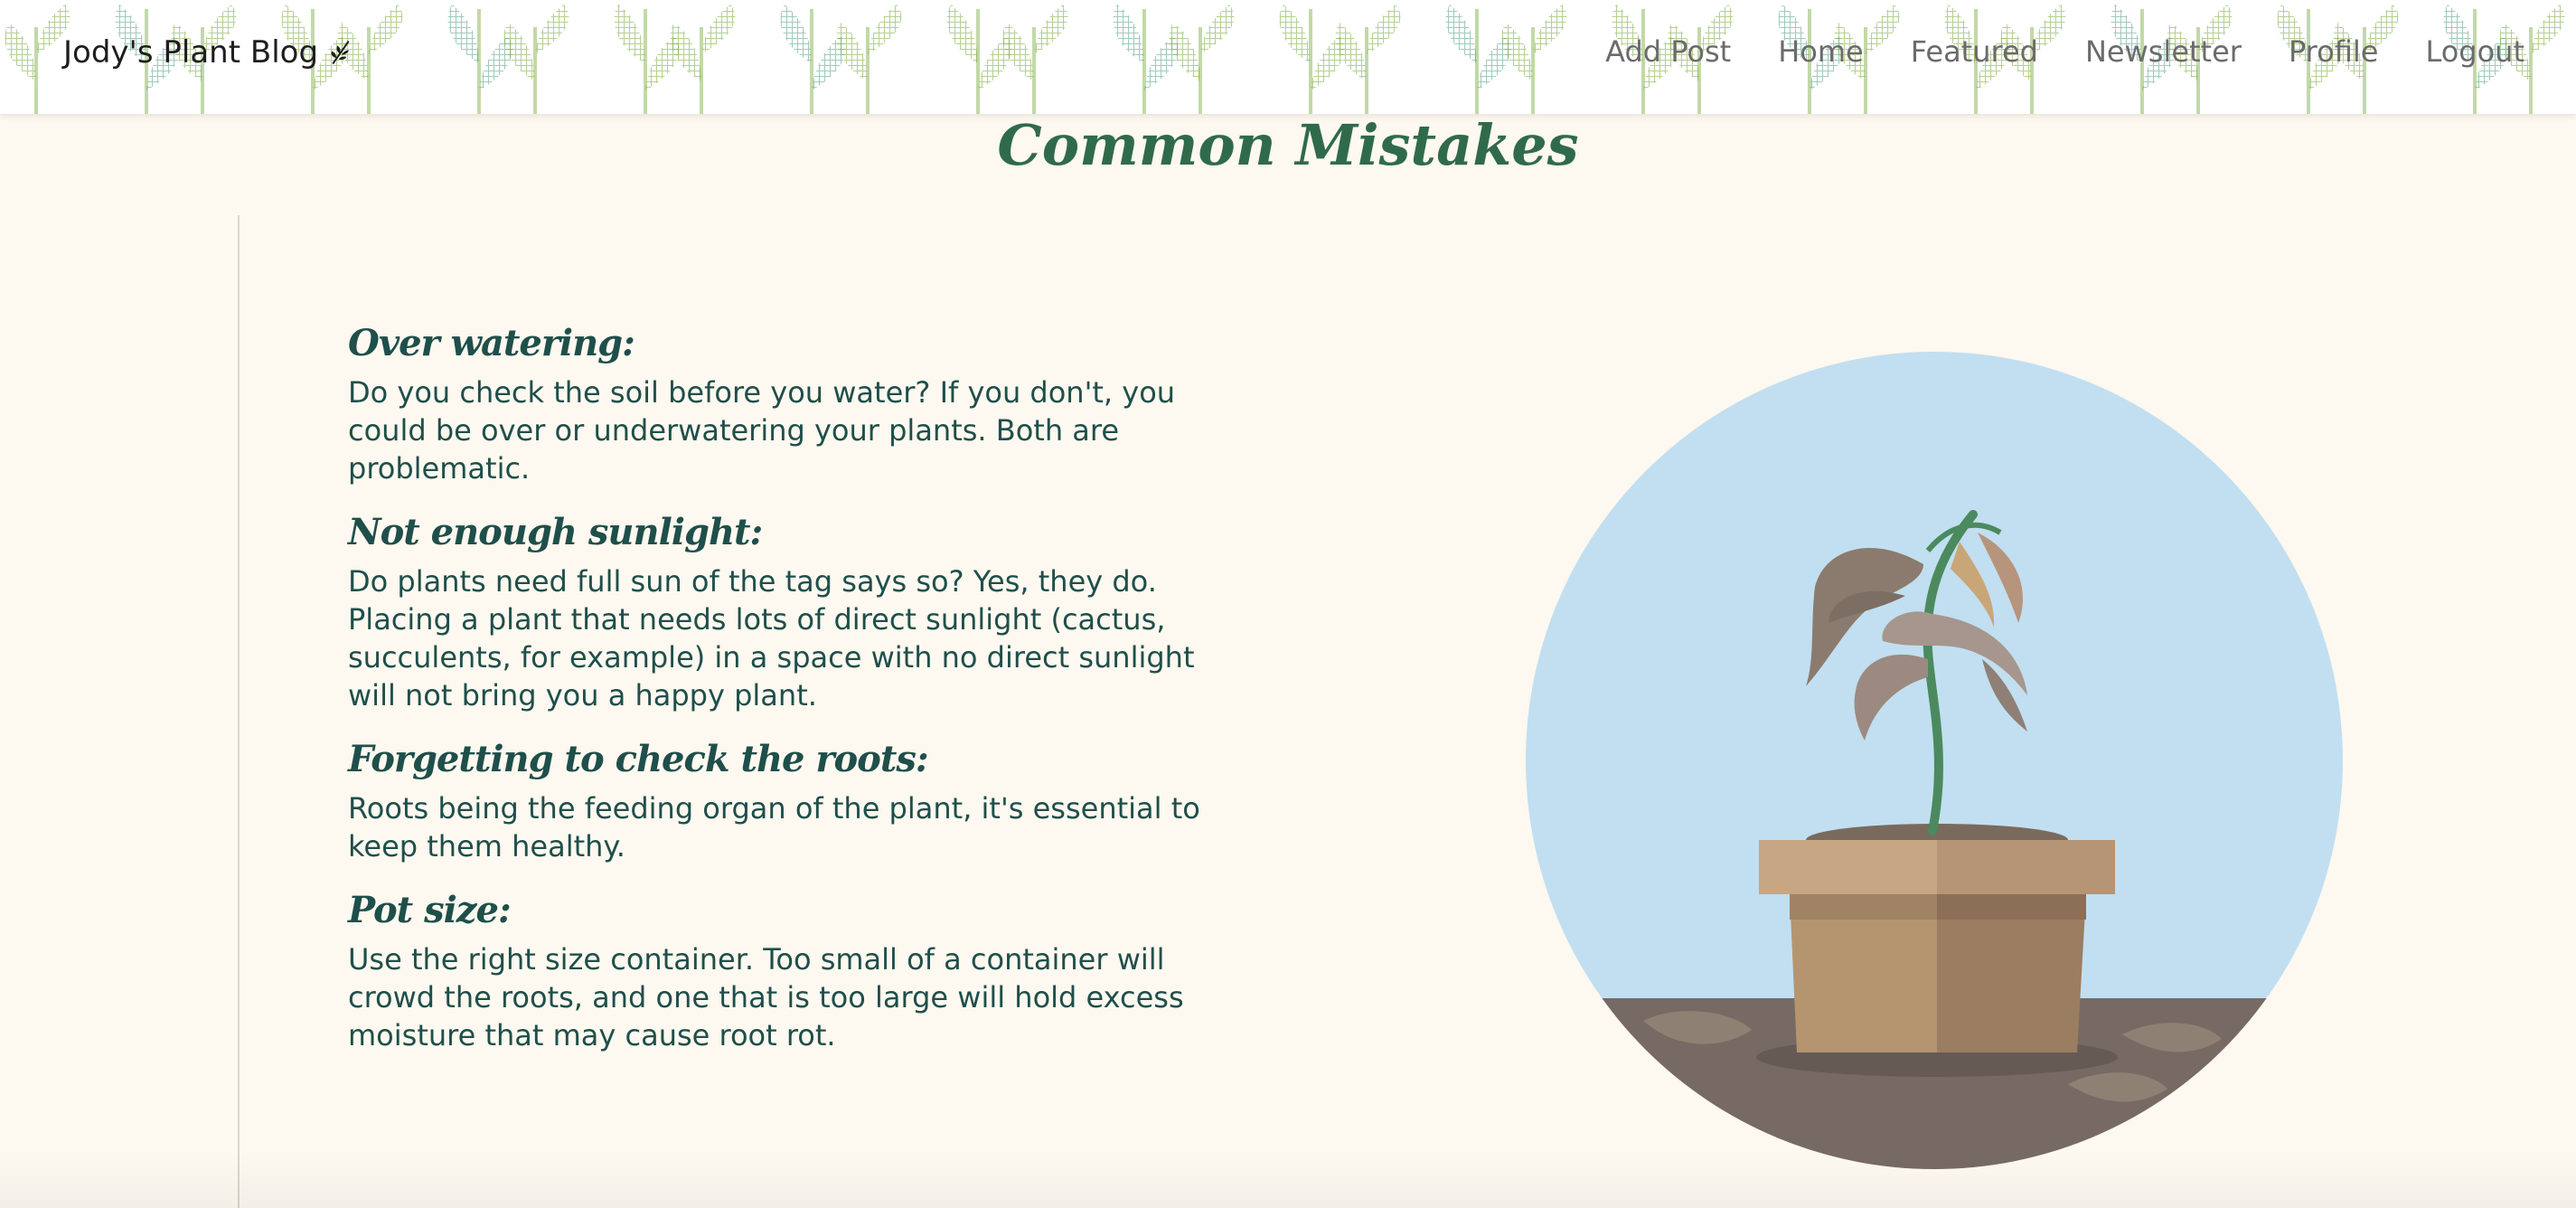  Describe the element at coordinates (1975, 52) in the screenshot. I see `nav-featured: Featured` at that location.